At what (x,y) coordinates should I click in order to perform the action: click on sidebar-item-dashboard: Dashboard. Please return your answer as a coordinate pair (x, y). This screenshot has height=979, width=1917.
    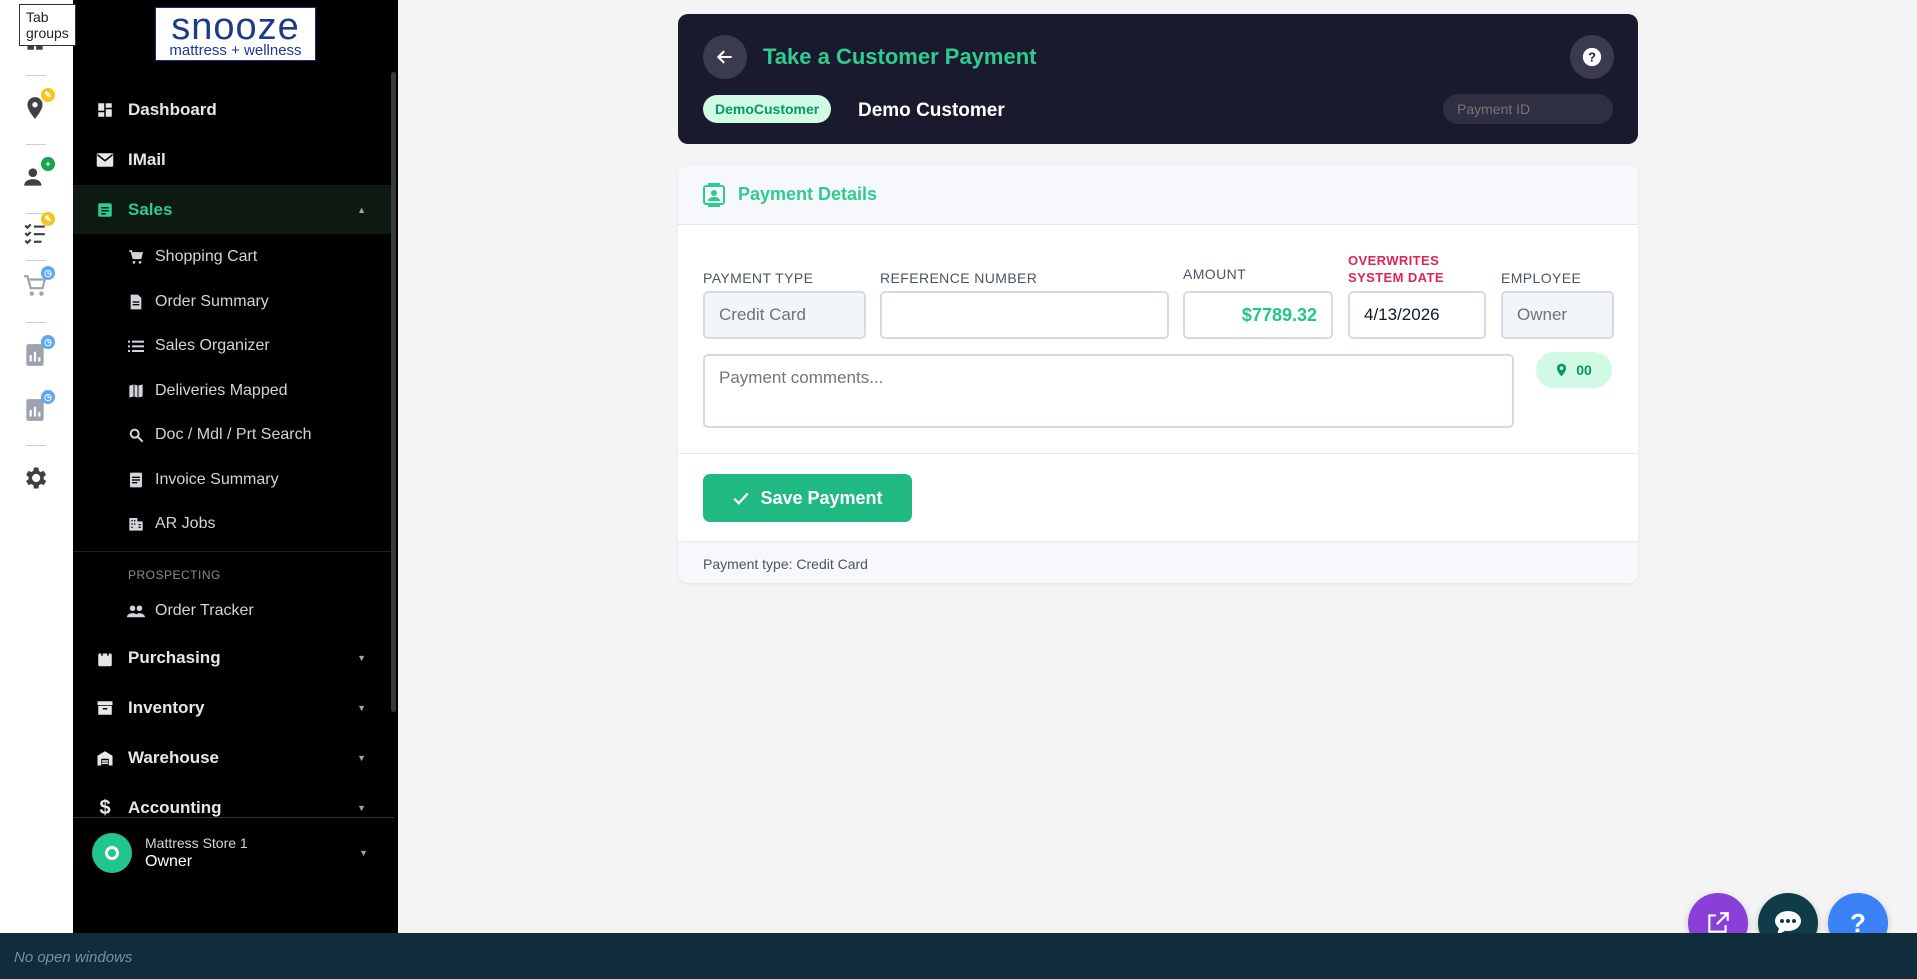
    Looking at the image, I should click on (233, 110).